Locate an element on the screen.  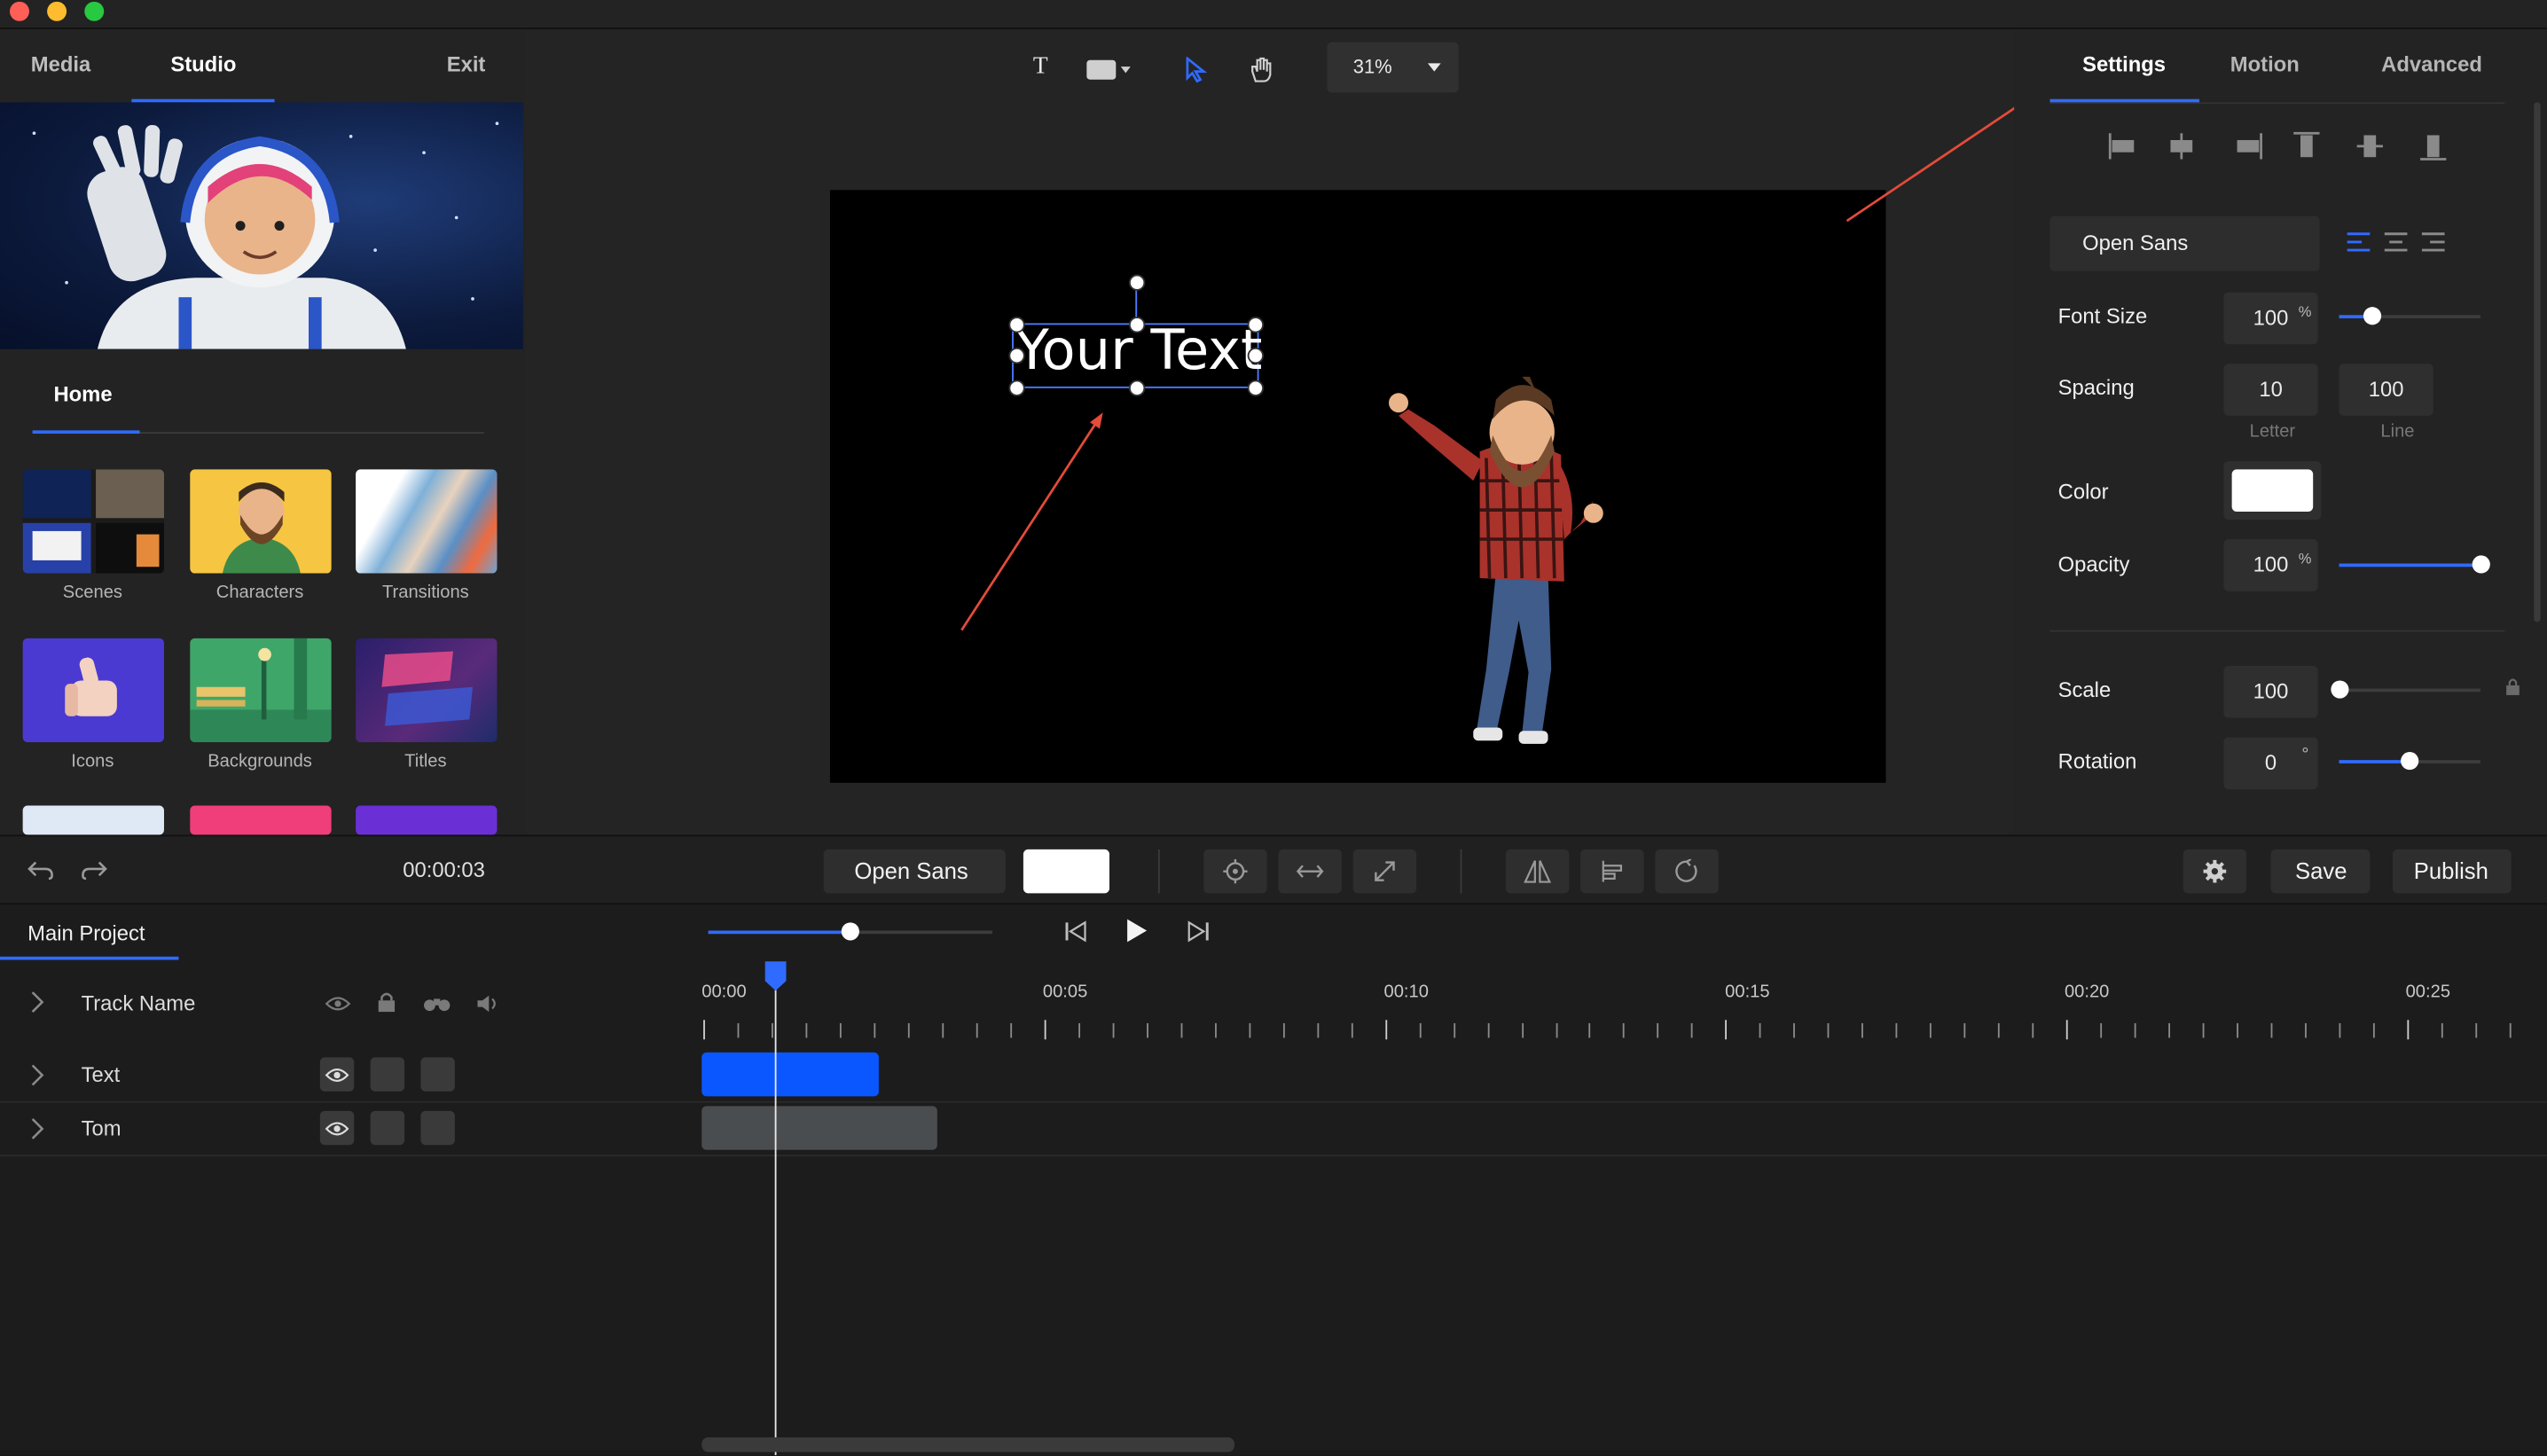
flip-horizontal-button is located at coordinates (1310, 871).